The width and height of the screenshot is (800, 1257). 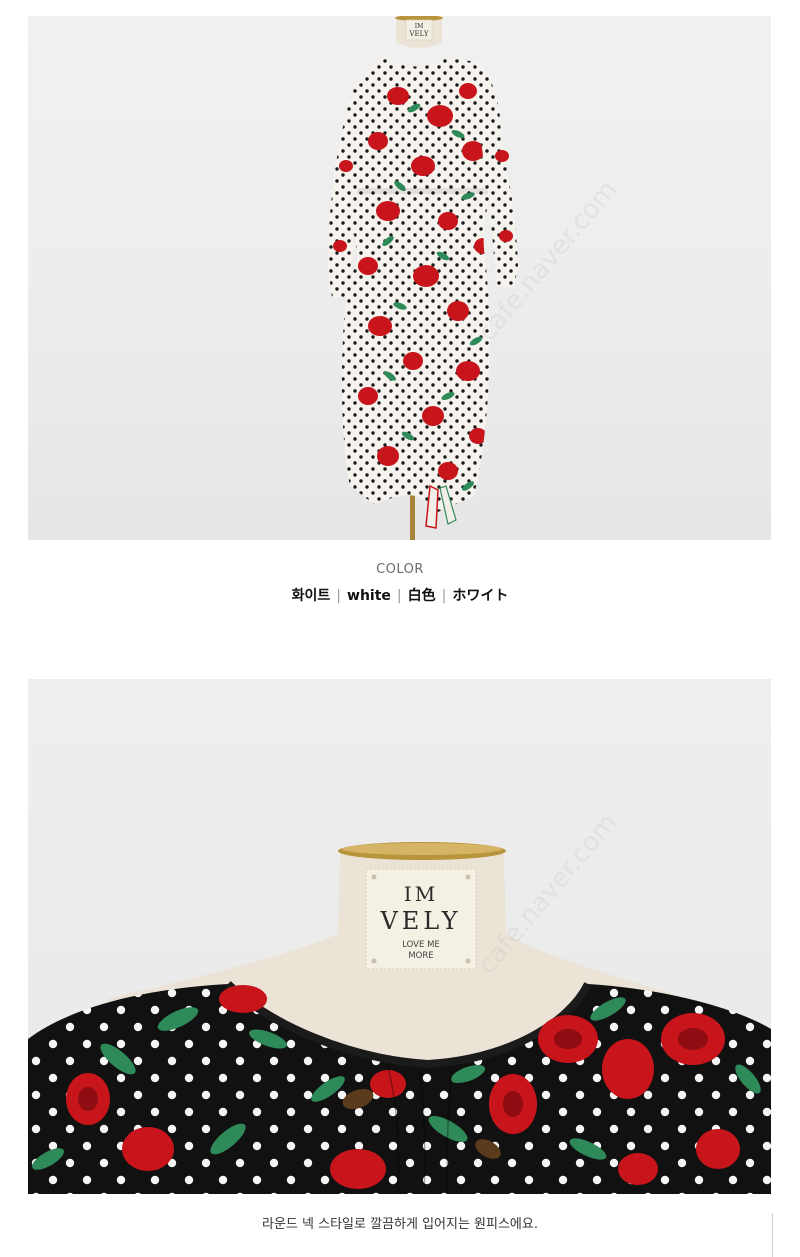 What do you see at coordinates (311, 596) in the screenshot?
I see `color-name-korean: 화이트` at bounding box center [311, 596].